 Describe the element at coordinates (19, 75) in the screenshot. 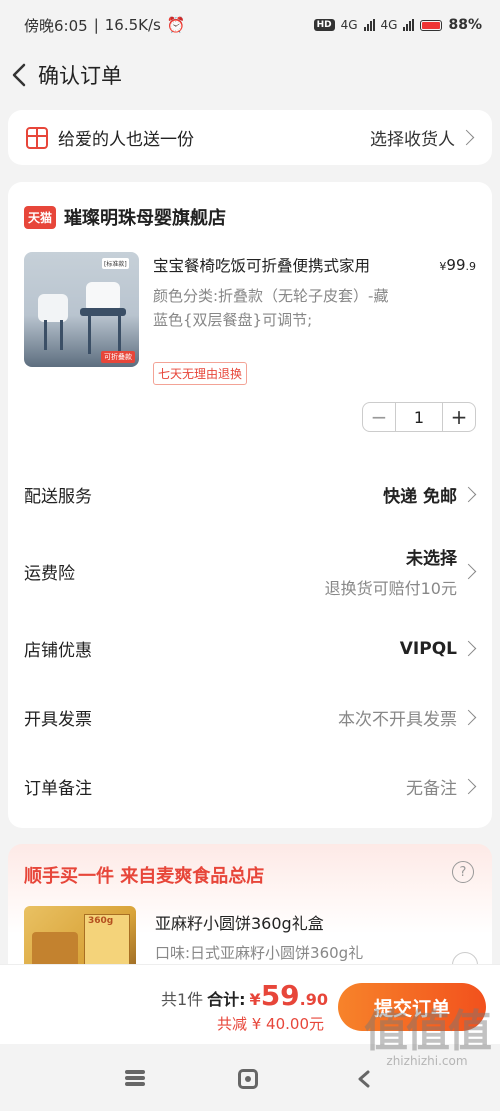

I see `back-arrow-icon` at that location.